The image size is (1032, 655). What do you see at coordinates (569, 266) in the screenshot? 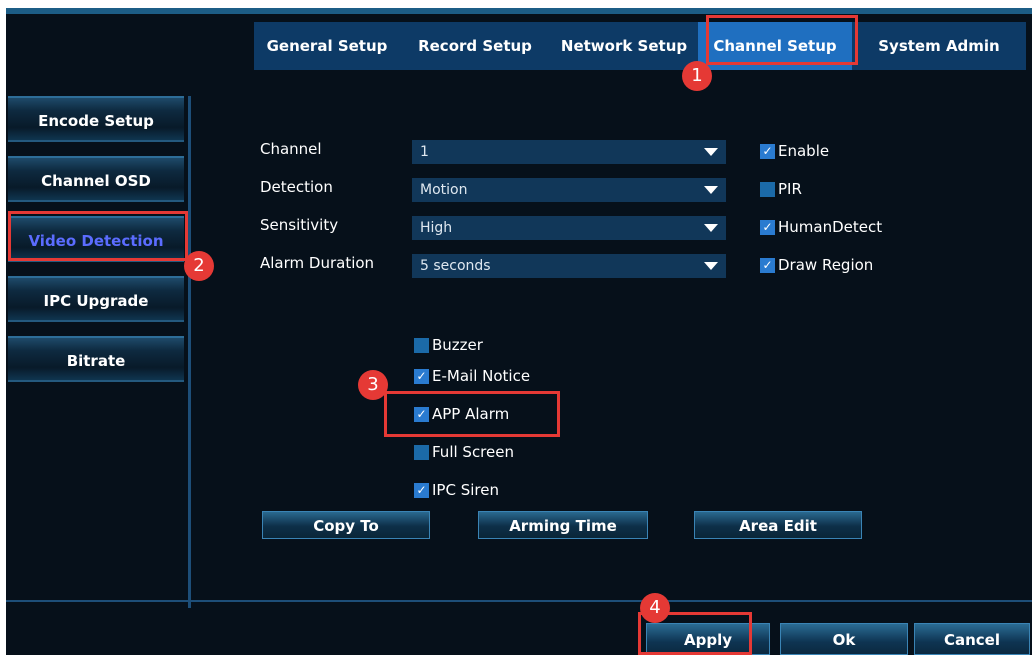
I see `alarm-duration-select: 5 seconds` at bounding box center [569, 266].